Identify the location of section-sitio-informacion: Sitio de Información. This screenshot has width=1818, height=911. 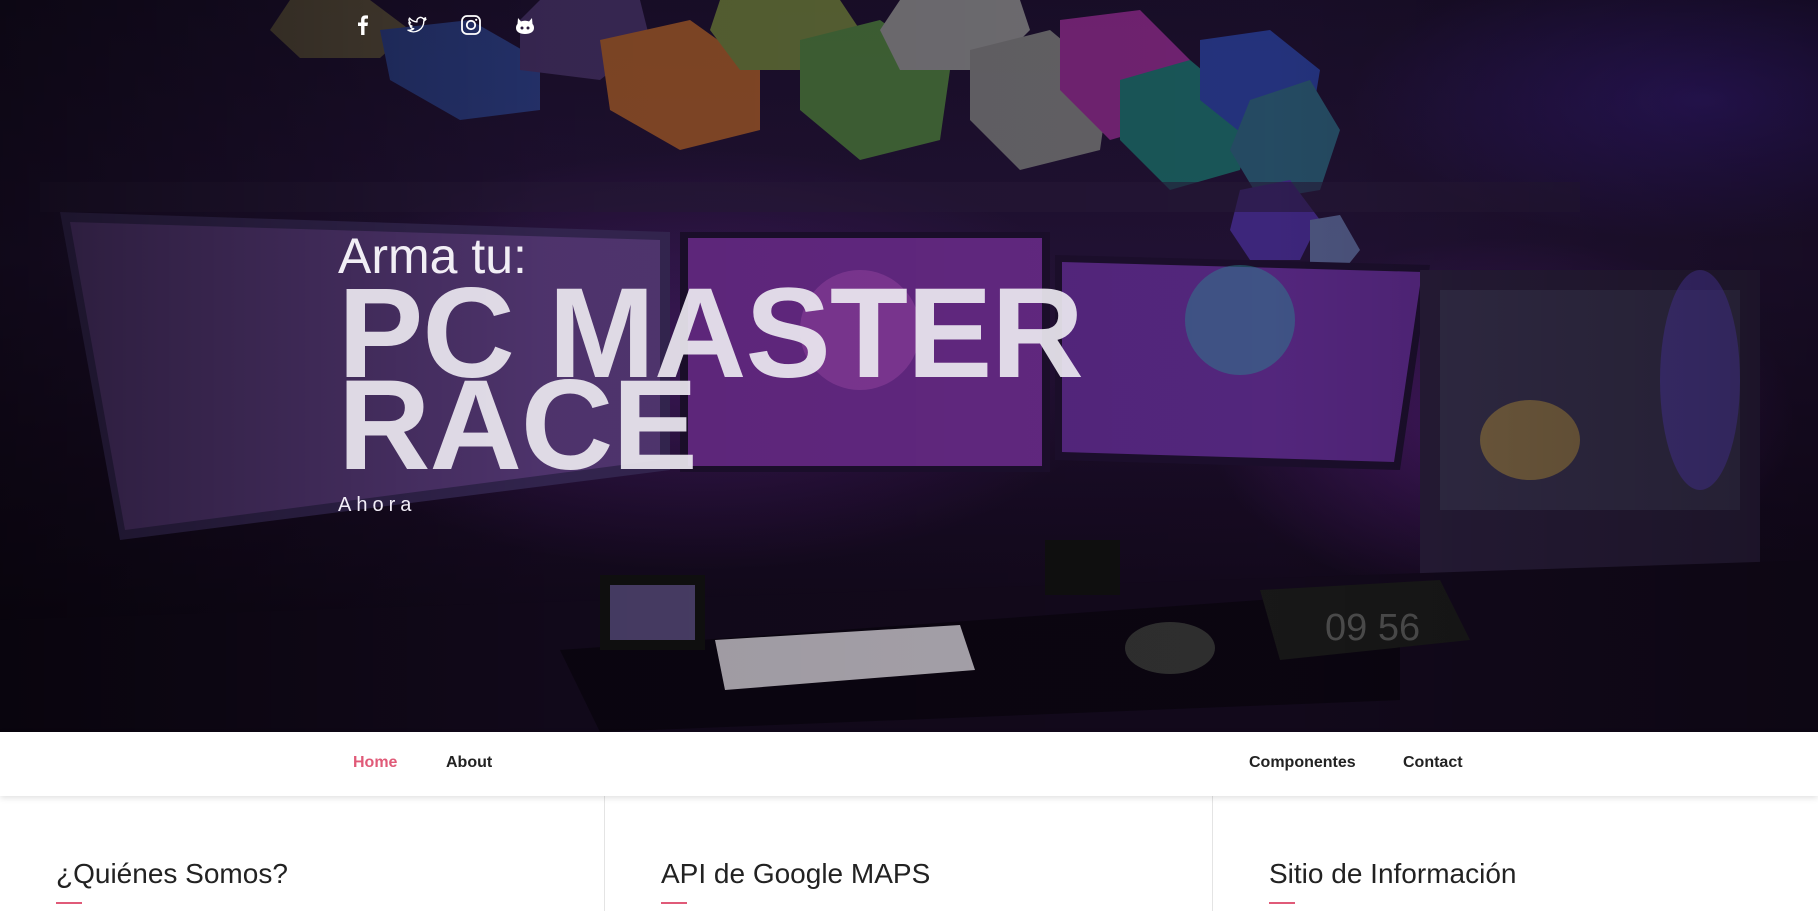
(1515, 853).